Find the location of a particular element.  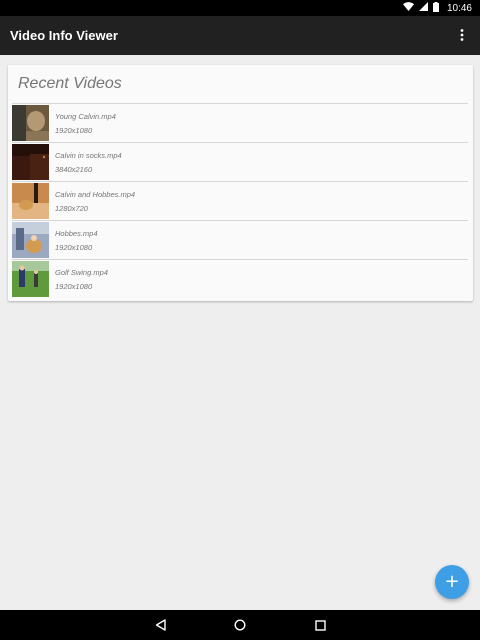

more-vert-icon is located at coordinates (462, 35).